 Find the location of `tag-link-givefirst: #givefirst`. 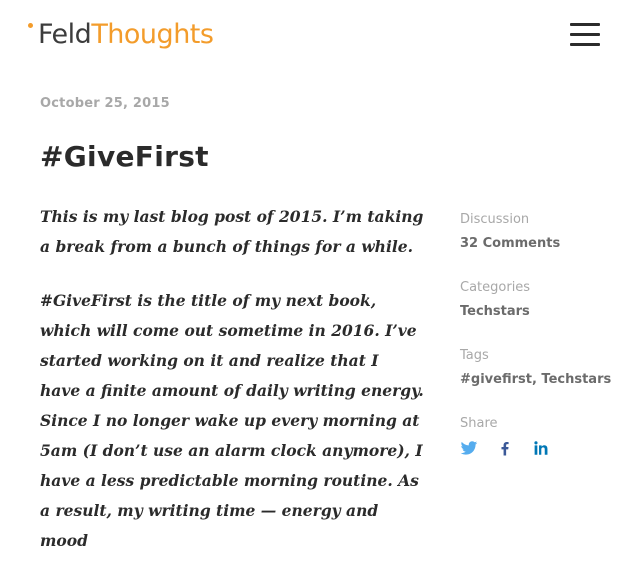

tag-link-givefirst: #givefirst is located at coordinates (496, 379).